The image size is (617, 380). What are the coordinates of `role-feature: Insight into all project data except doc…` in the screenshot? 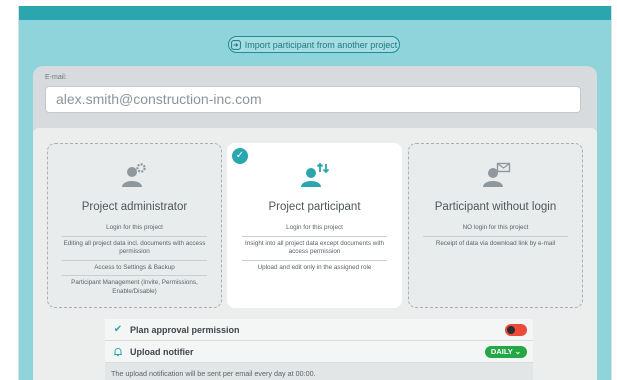 It's located at (314, 249).